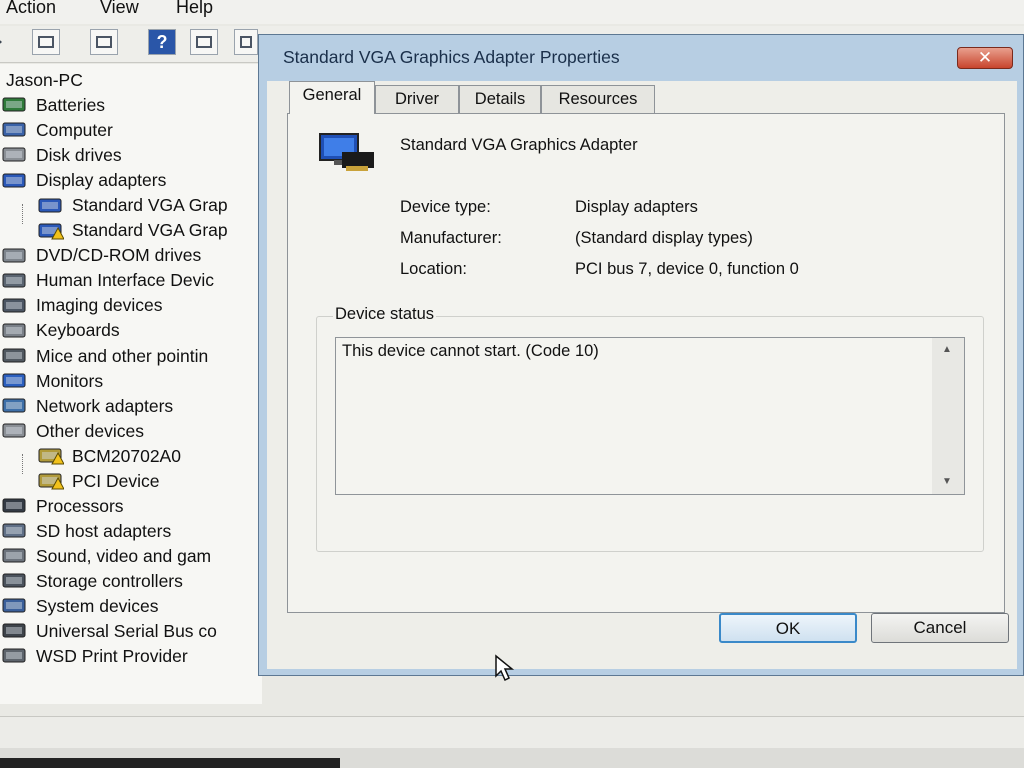 The height and width of the screenshot is (768, 1024). I want to click on tree-item-label: Network adapters, so click(105, 405).